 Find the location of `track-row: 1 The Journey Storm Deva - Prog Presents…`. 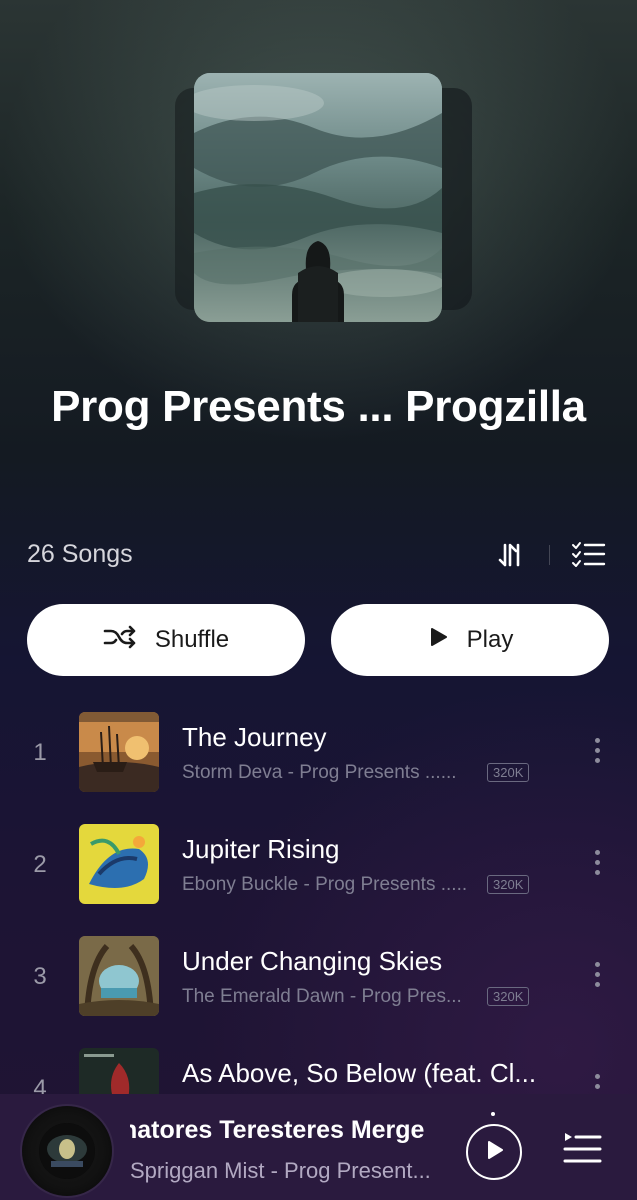

track-row: 1 The Journey Storm Deva - Prog Presents… is located at coordinates (318, 762).